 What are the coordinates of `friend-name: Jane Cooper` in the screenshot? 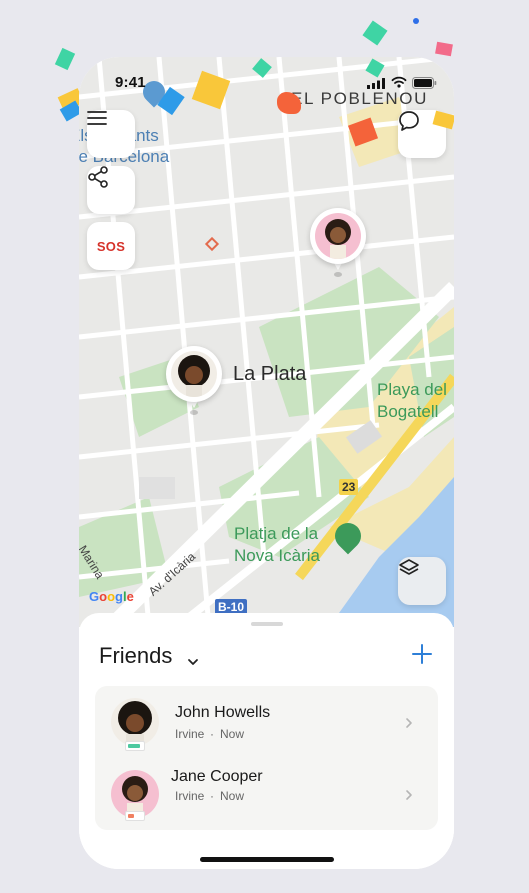 It's located at (217, 776).